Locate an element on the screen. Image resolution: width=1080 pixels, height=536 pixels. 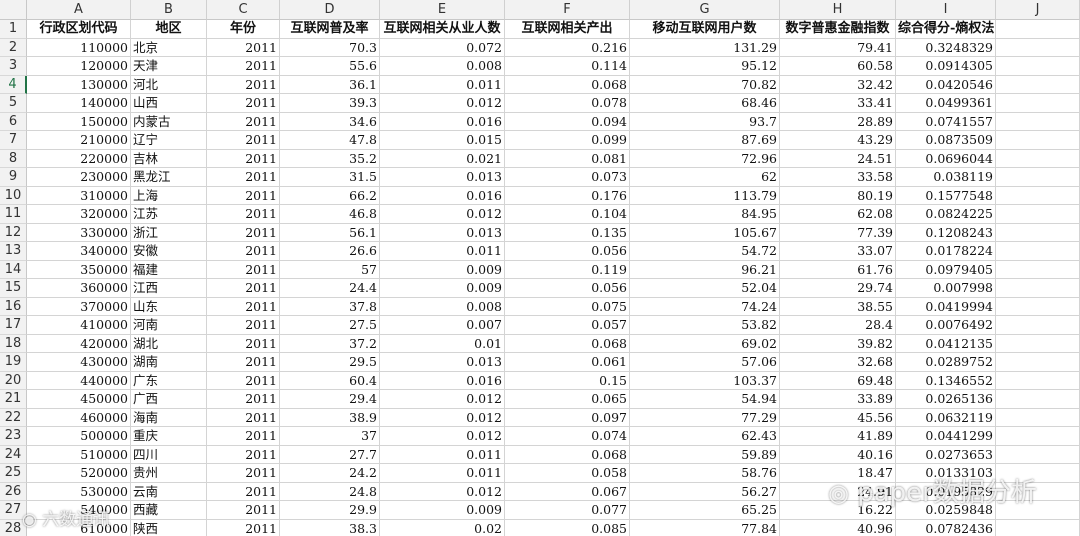
table-cell: 79.41 is located at coordinates (838, 47).